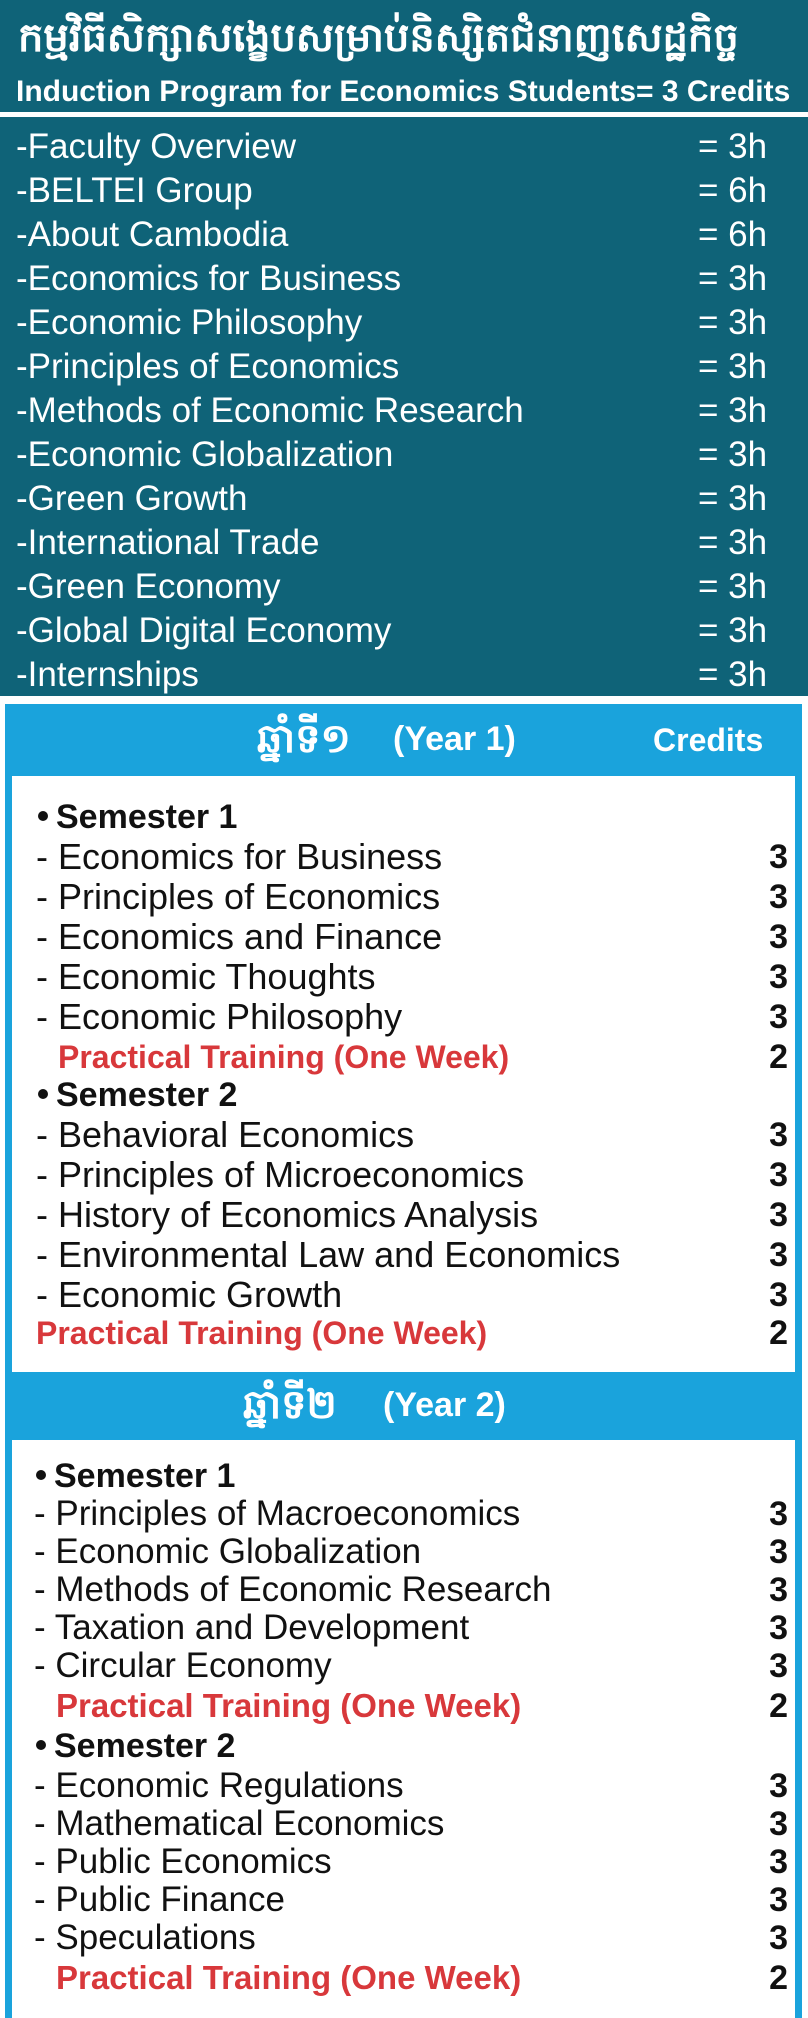 The width and height of the screenshot is (808, 2018). Describe the element at coordinates (304, 739) in the screenshot. I see `year1-title-khmer: ឆ្នាំទី១` at that location.